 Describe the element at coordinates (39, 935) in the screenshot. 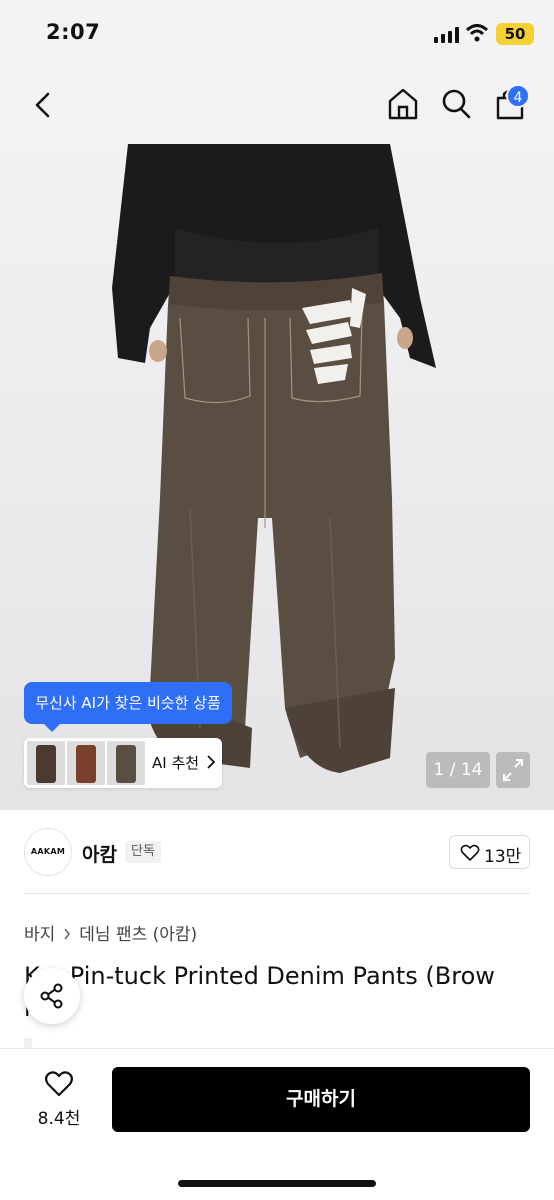

I see `breadcrumb-item-category: 바지` at that location.